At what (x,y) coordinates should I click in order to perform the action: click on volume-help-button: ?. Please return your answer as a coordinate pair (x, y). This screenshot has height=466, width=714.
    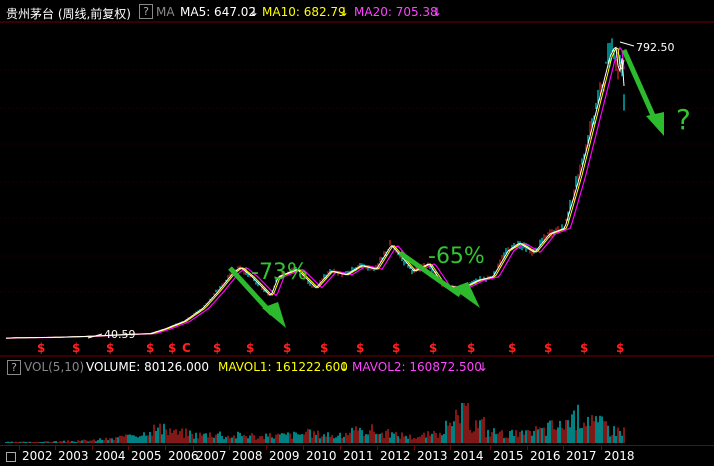
    Looking at the image, I should click on (14, 367).